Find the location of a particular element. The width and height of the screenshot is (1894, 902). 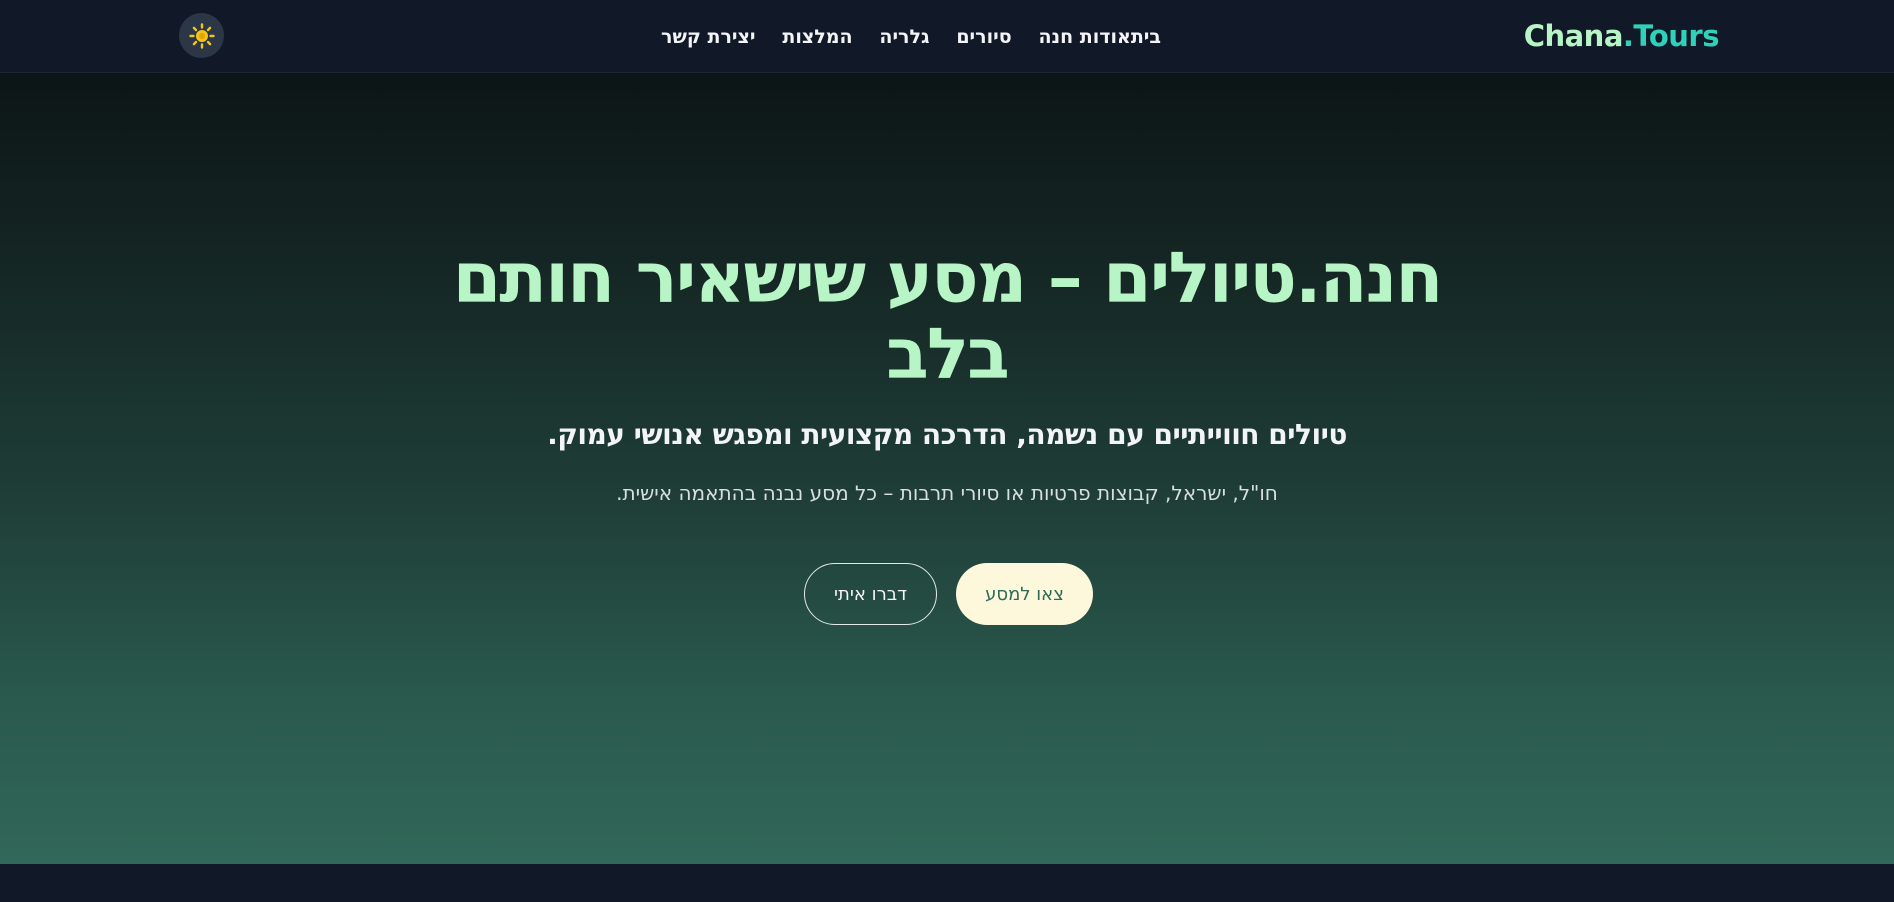

nav-item-tours: סיורים is located at coordinates (983, 37).